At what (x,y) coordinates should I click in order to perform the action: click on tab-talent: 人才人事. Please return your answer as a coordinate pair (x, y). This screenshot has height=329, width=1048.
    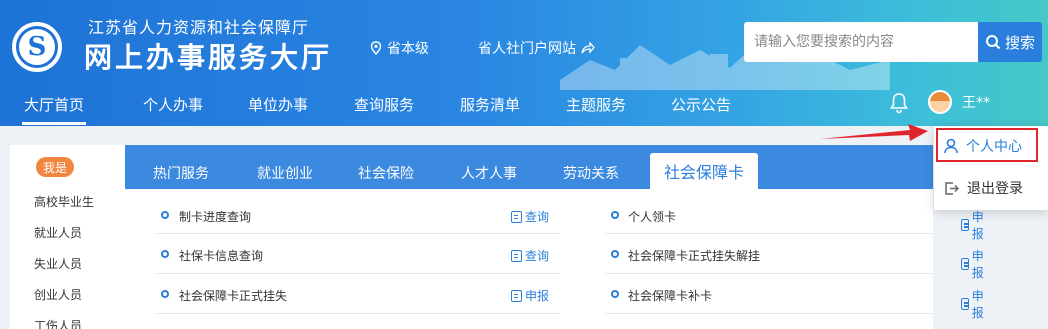
    Looking at the image, I should click on (489, 173).